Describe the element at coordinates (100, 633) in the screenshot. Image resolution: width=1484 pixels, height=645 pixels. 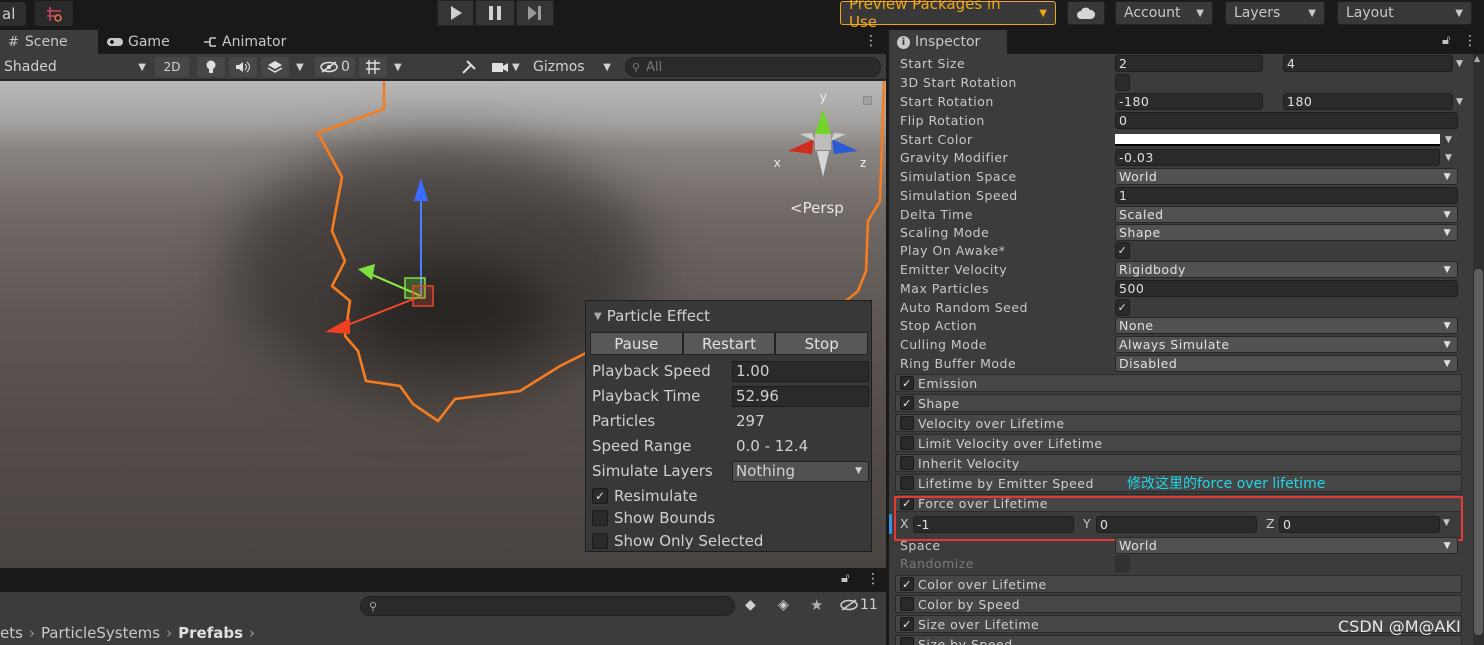
I see `breadcrumb-particlesystems: ParticleSystems` at that location.